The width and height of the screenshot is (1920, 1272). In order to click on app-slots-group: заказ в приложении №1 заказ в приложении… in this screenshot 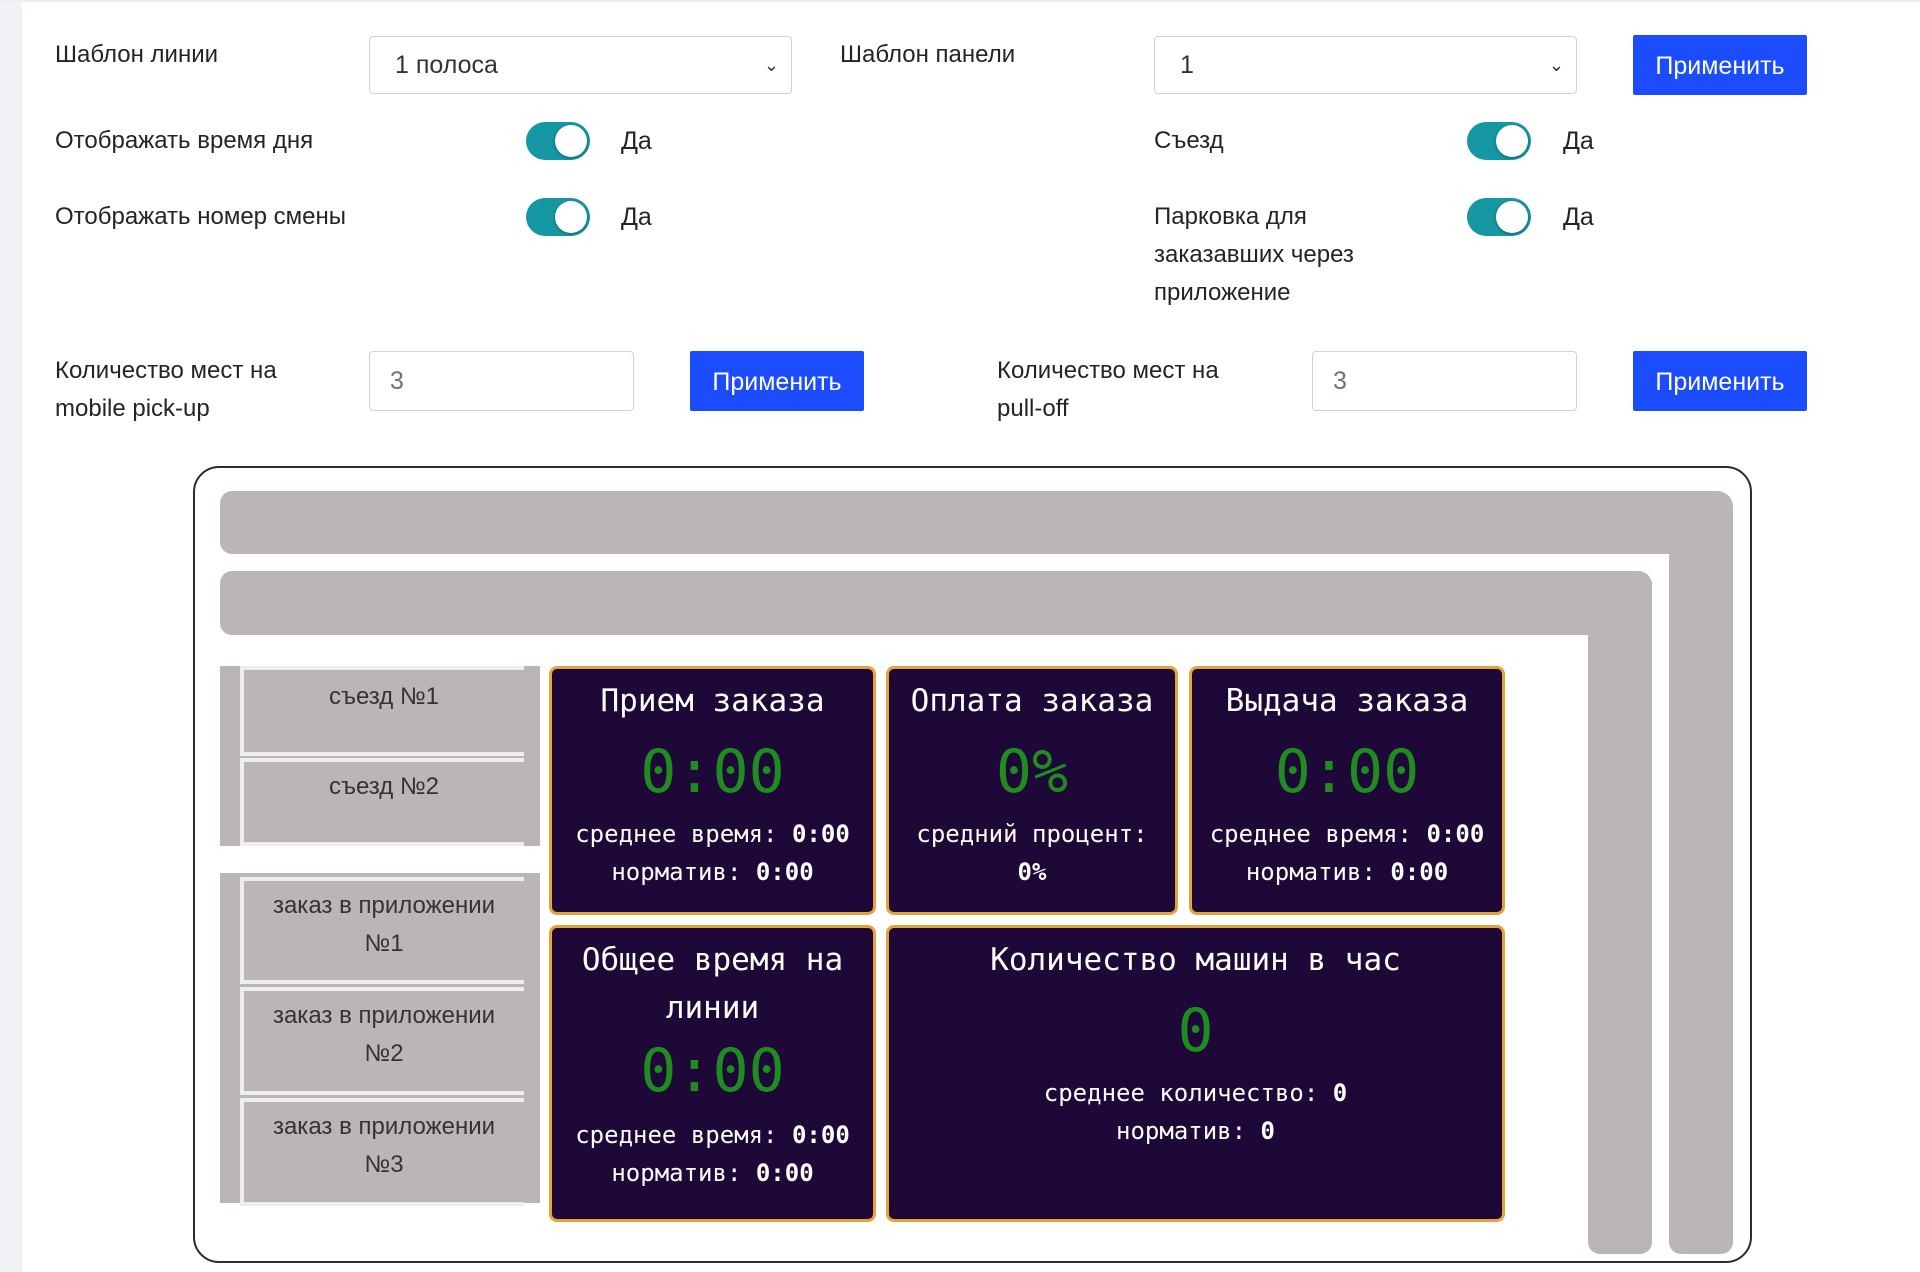, I will do `click(380, 1039)`.